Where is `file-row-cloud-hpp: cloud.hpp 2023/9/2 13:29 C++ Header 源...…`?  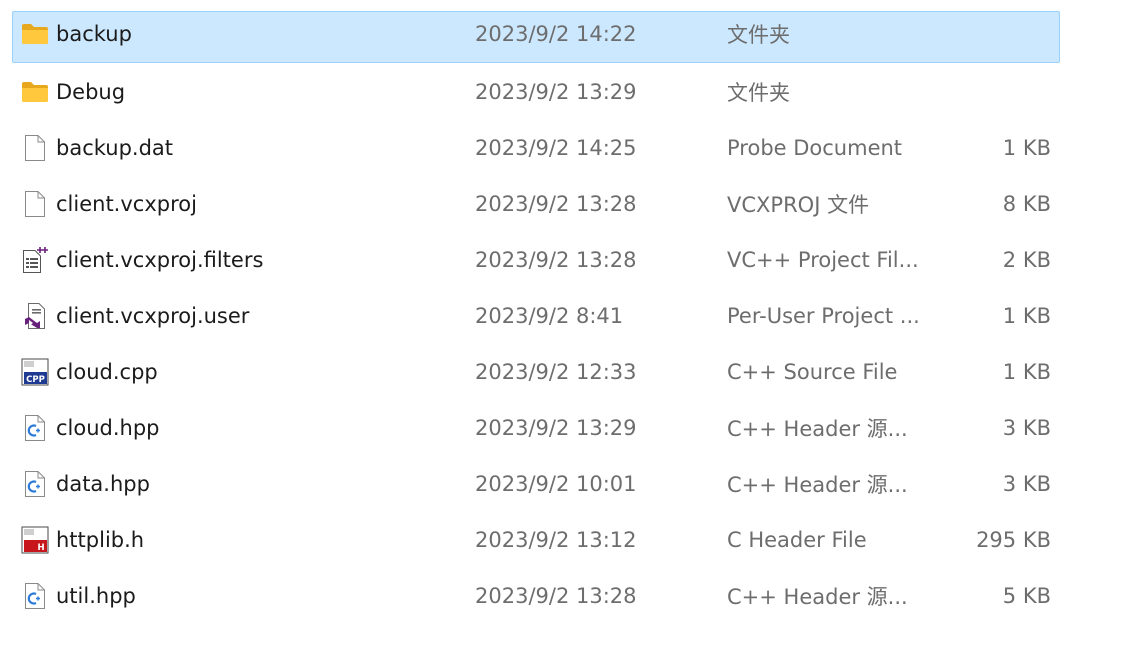
file-row-cloud-hpp: cloud.hpp 2023/9/2 13:29 C++ Header 源...… is located at coordinates (536, 428).